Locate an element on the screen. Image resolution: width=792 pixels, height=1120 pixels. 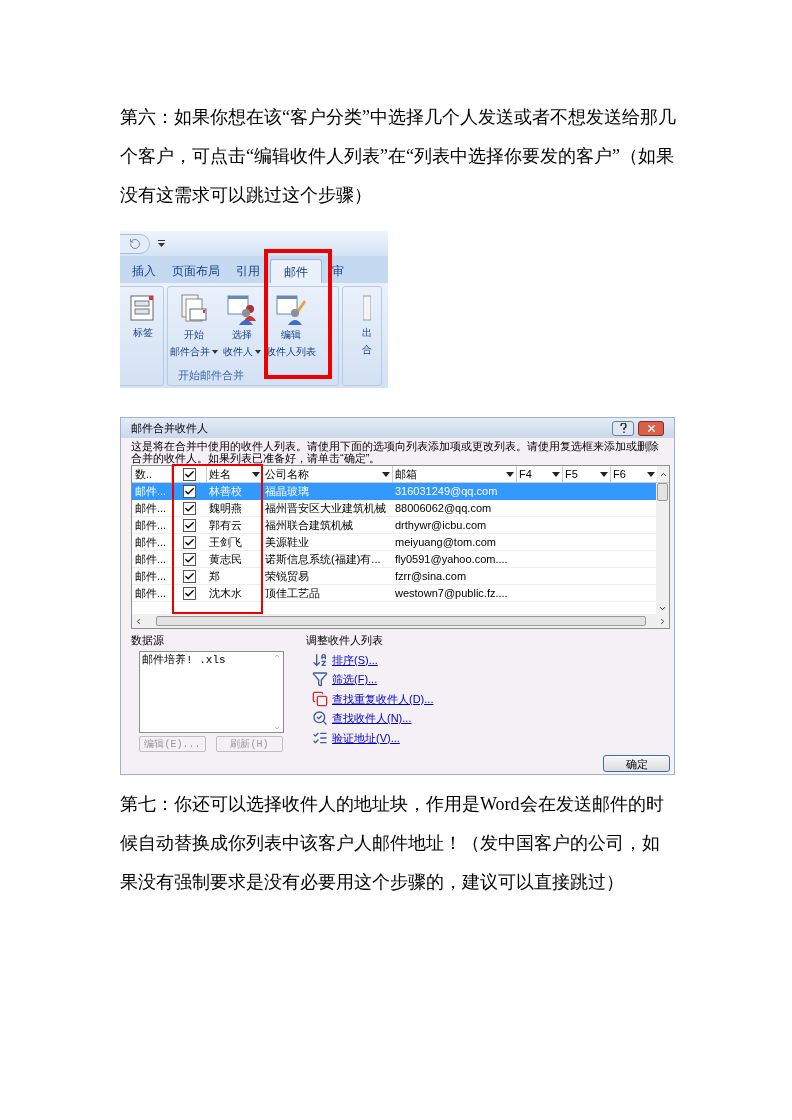
column-header: 数.. is located at coordinates (152, 474).